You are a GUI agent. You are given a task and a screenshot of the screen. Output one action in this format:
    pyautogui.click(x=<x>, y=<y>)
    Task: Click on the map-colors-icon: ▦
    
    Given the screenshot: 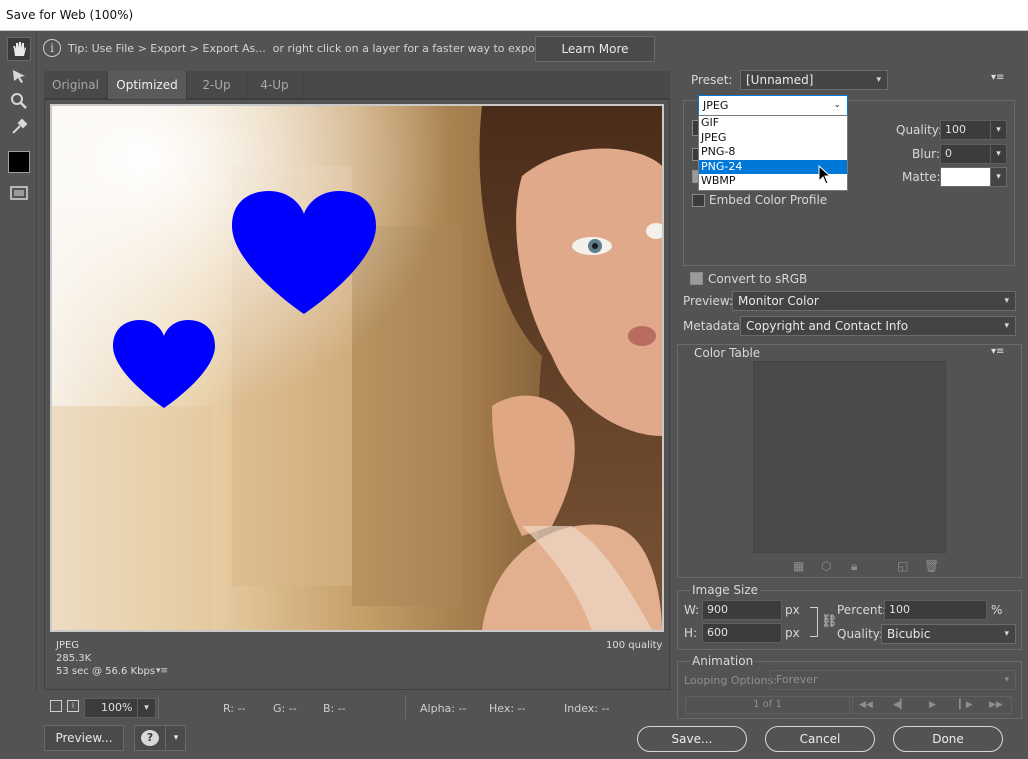 What is the action you would take?
    pyautogui.click(x=798, y=566)
    